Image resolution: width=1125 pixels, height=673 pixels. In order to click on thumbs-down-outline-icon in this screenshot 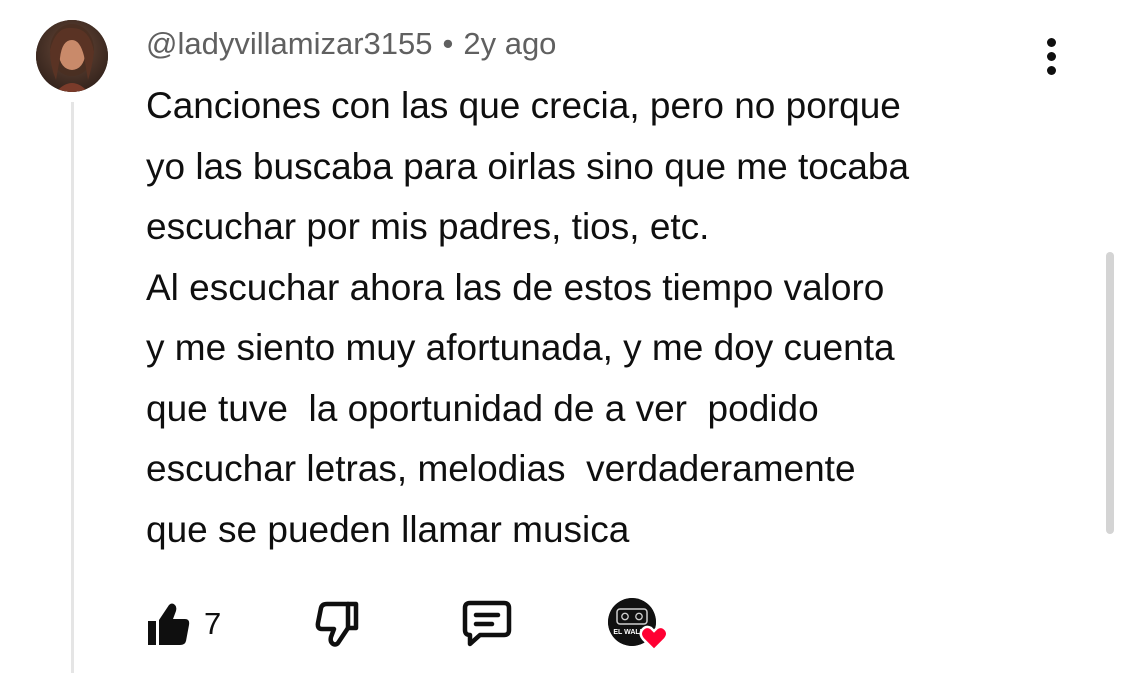, I will do `click(337, 624)`.